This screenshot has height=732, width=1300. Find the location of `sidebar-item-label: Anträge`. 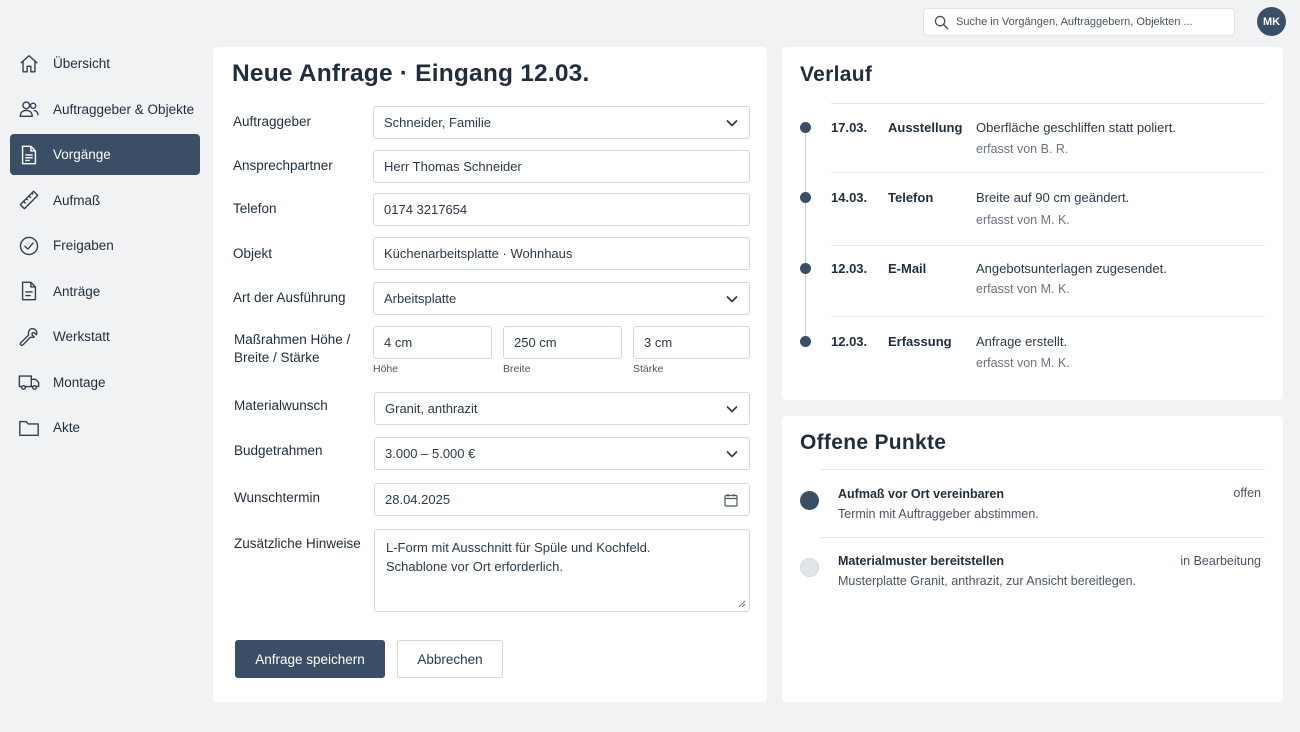

sidebar-item-label: Anträge is located at coordinates (77, 291).